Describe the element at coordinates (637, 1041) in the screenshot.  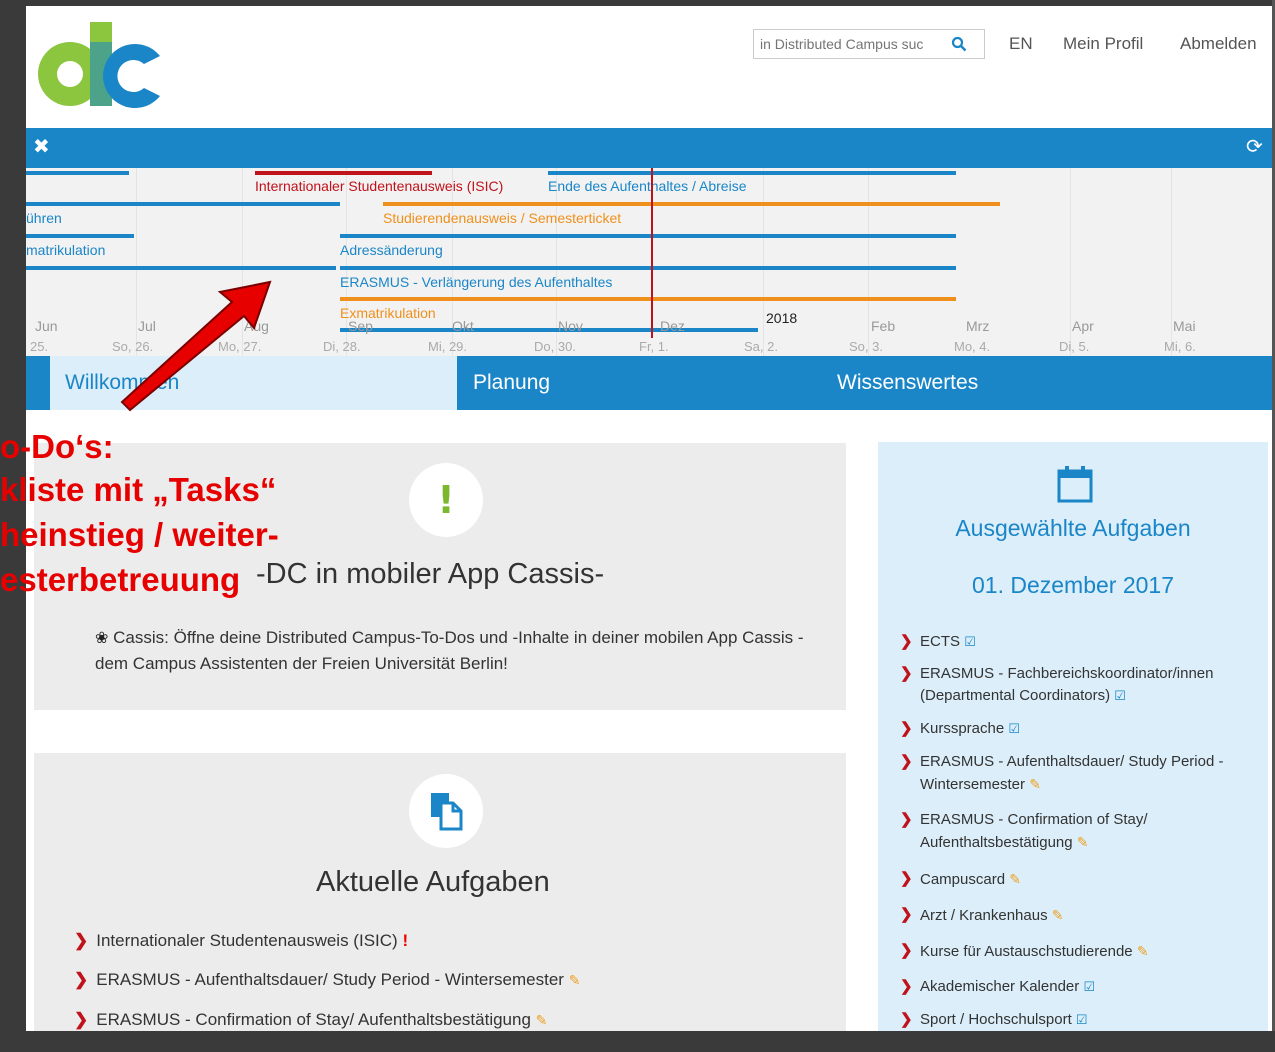
I see `frame-bottom` at that location.